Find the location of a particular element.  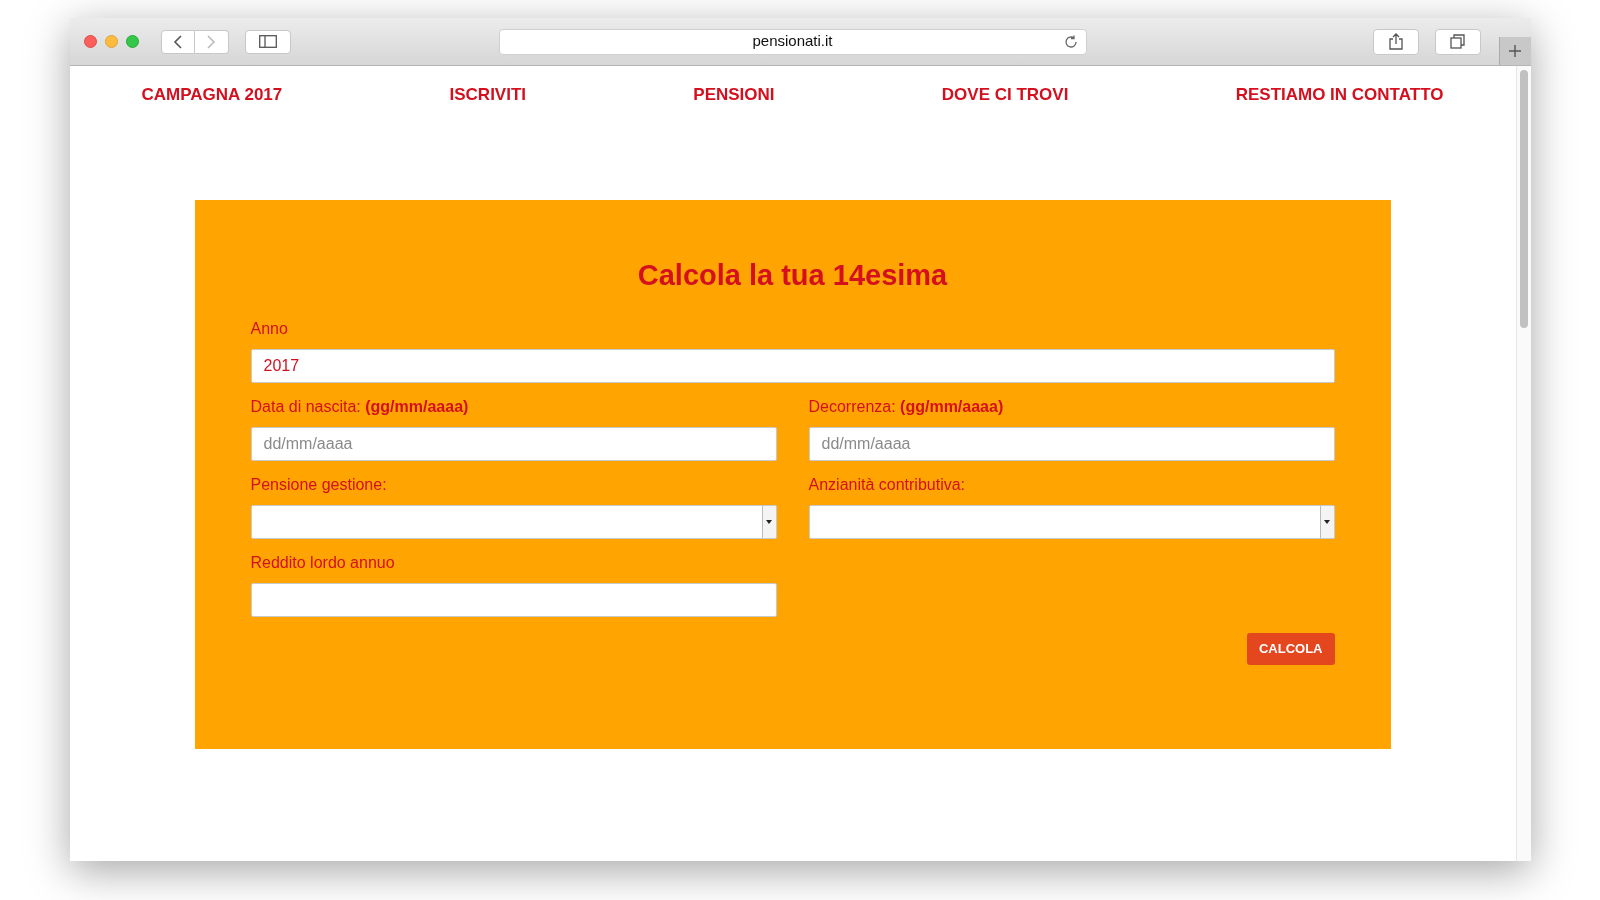

nav-link: CAMPAGNA 2017 is located at coordinates (212, 95).